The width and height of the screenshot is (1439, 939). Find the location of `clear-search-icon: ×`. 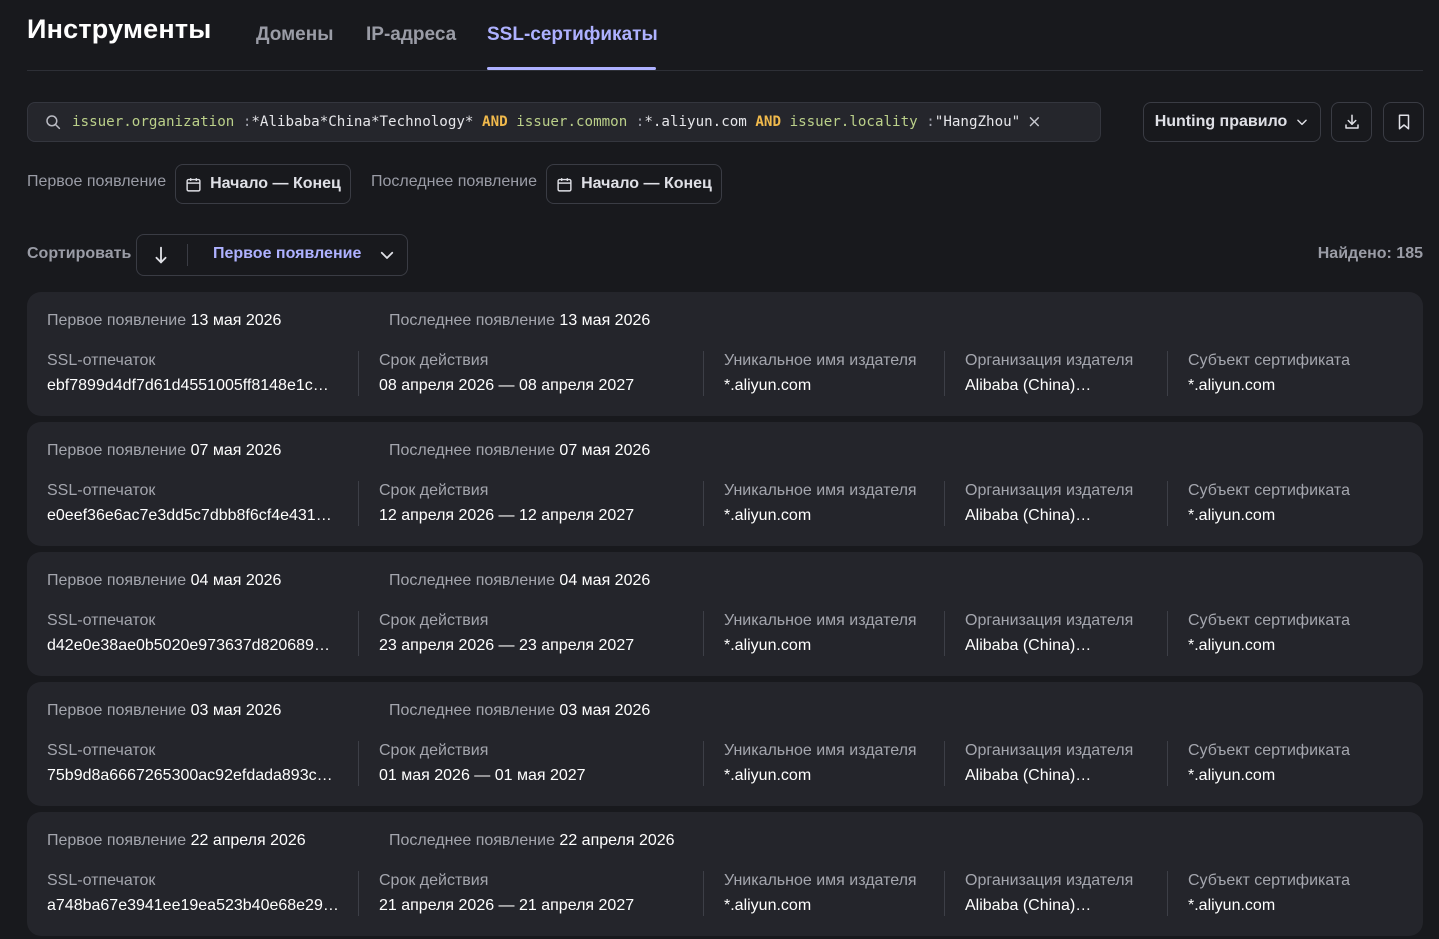

clear-search-icon: × is located at coordinates (1034, 122).